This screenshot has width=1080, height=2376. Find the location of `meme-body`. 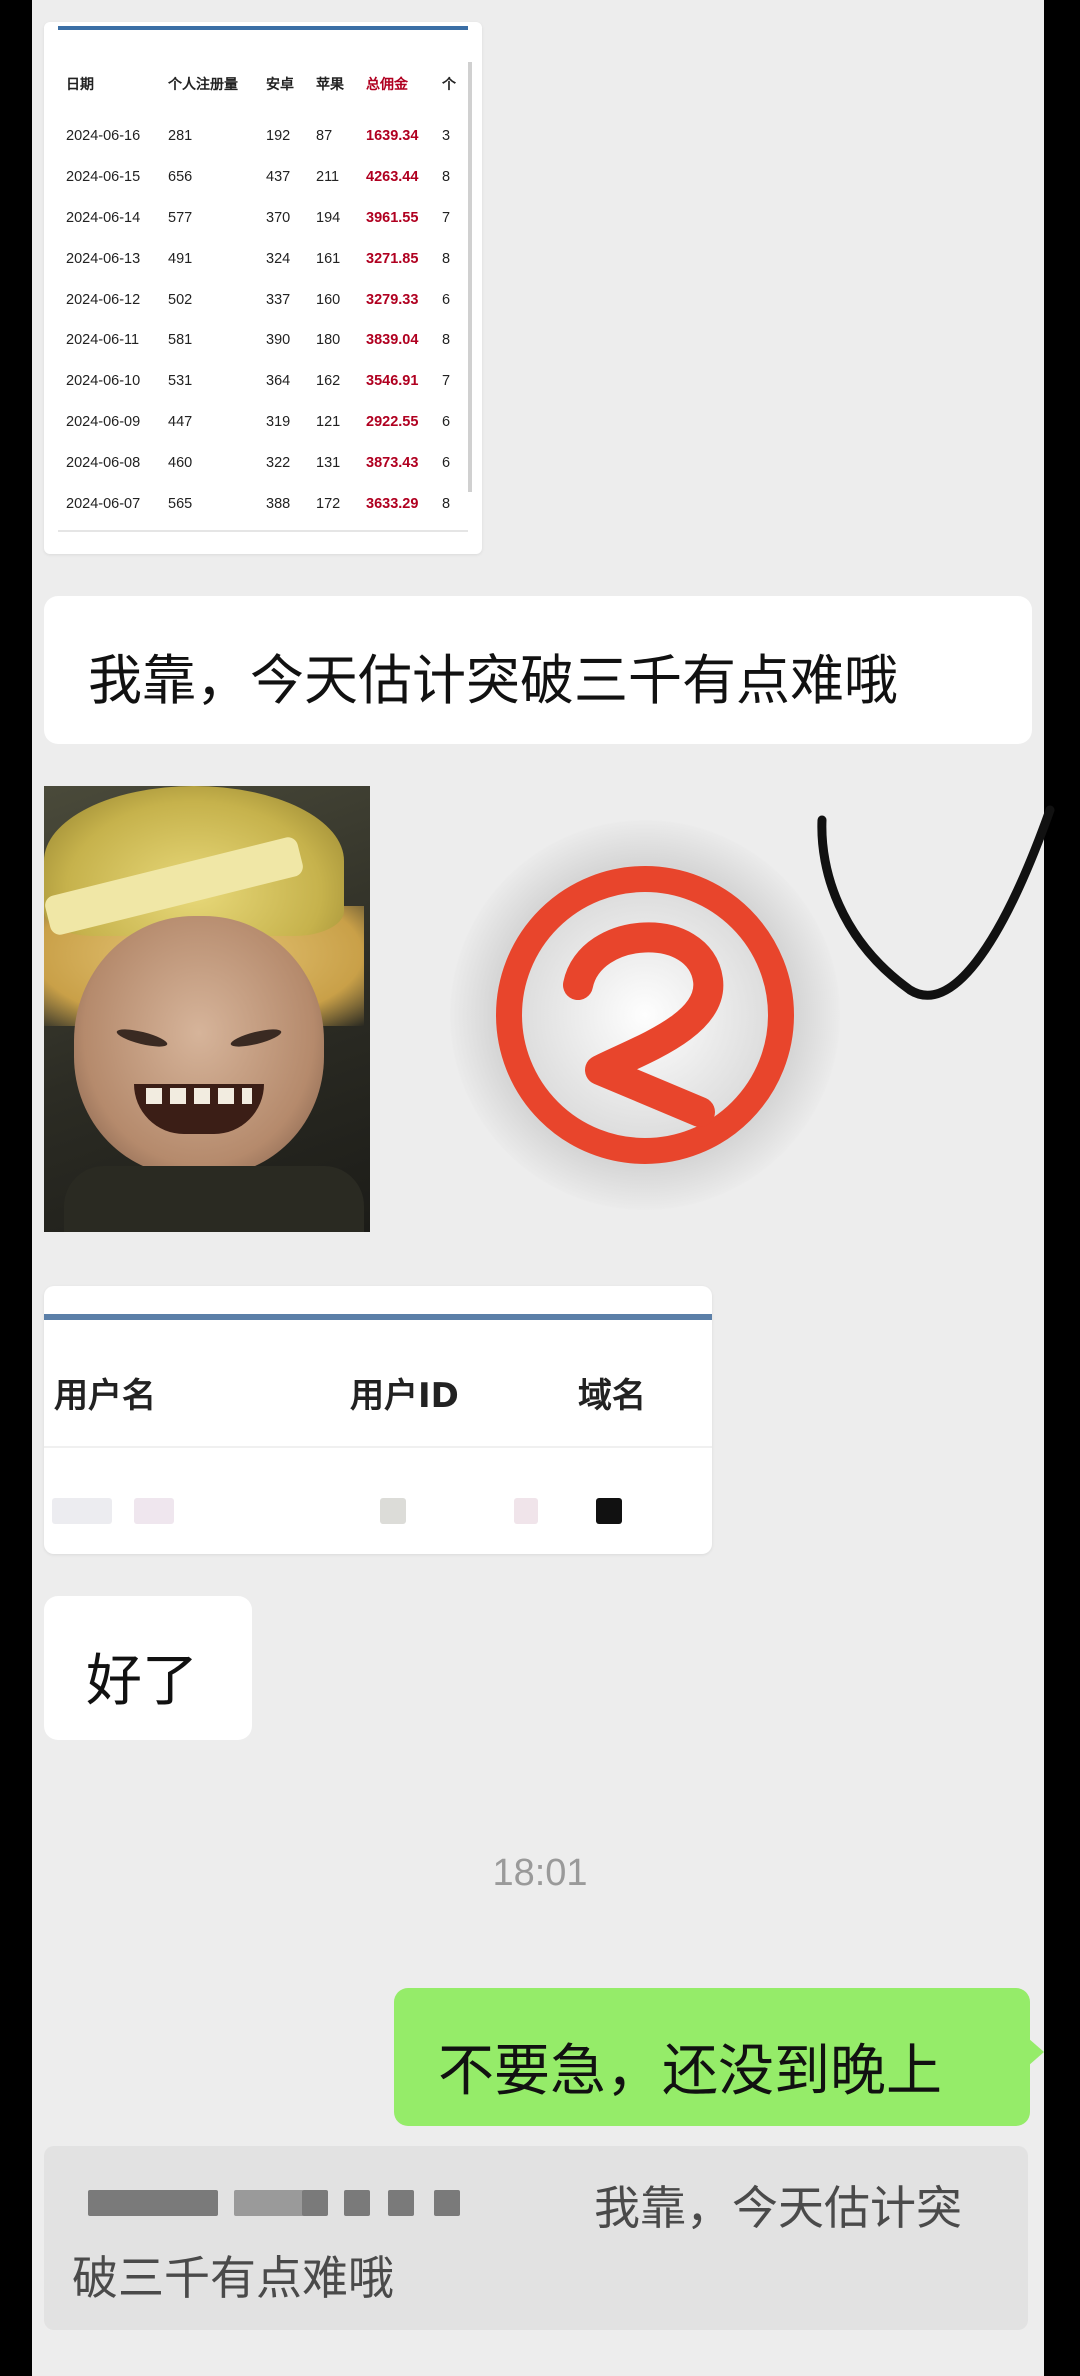

meme-body is located at coordinates (214, 1199).